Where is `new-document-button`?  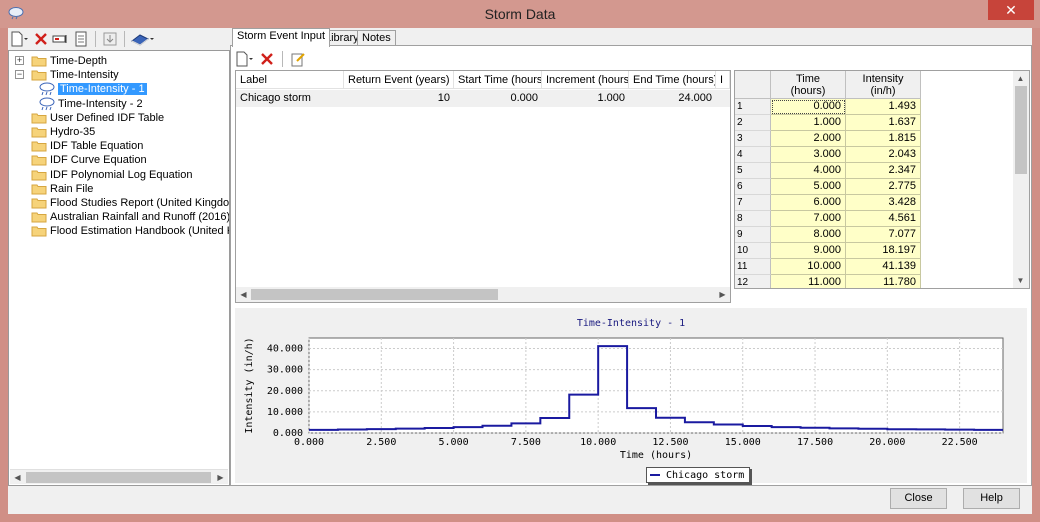 new-document-button is located at coordinates (20, 39).